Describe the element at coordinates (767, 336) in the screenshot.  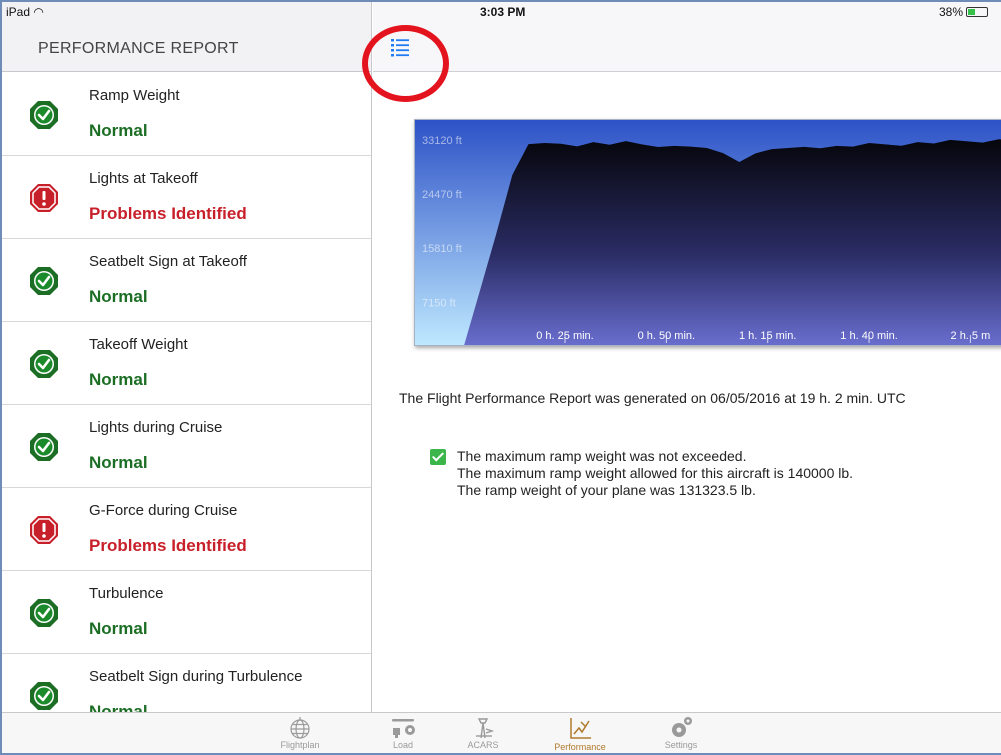
I see `x-tick-label: 1 h. 15 min.` at that location.